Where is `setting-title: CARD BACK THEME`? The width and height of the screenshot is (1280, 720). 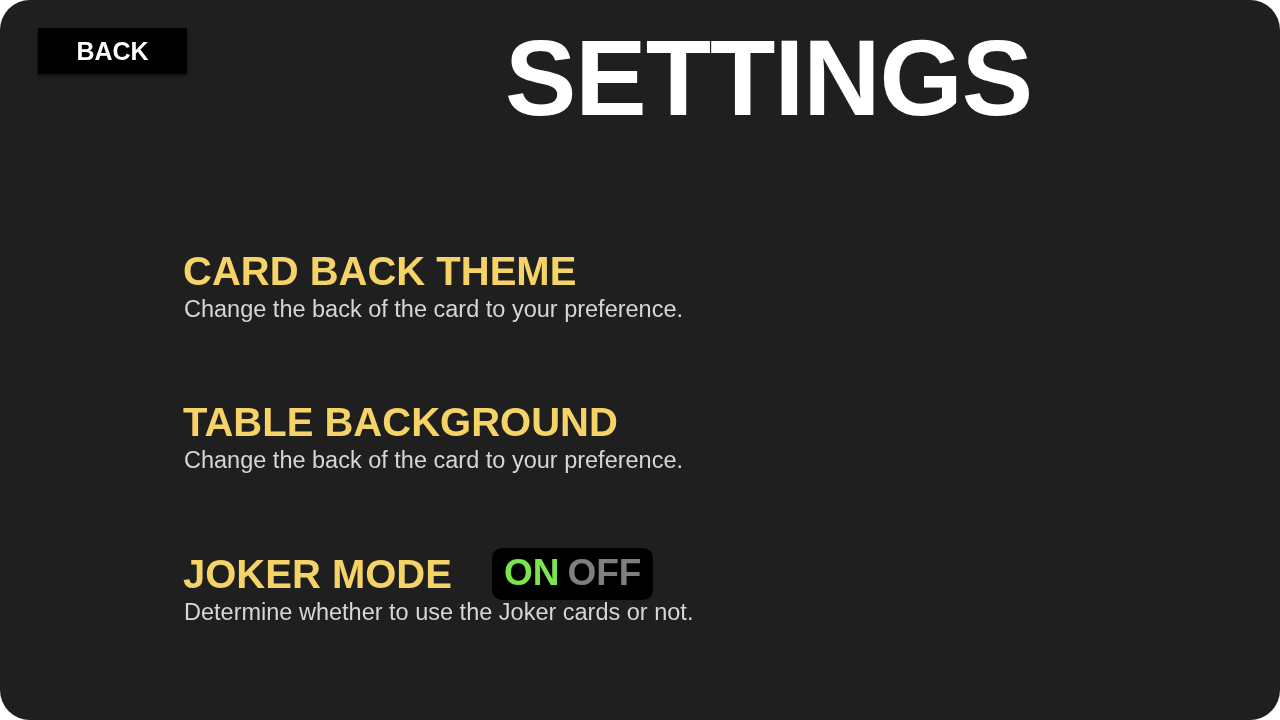
setting-title: CARD BACK THEME is located at coordinates (380, 271).